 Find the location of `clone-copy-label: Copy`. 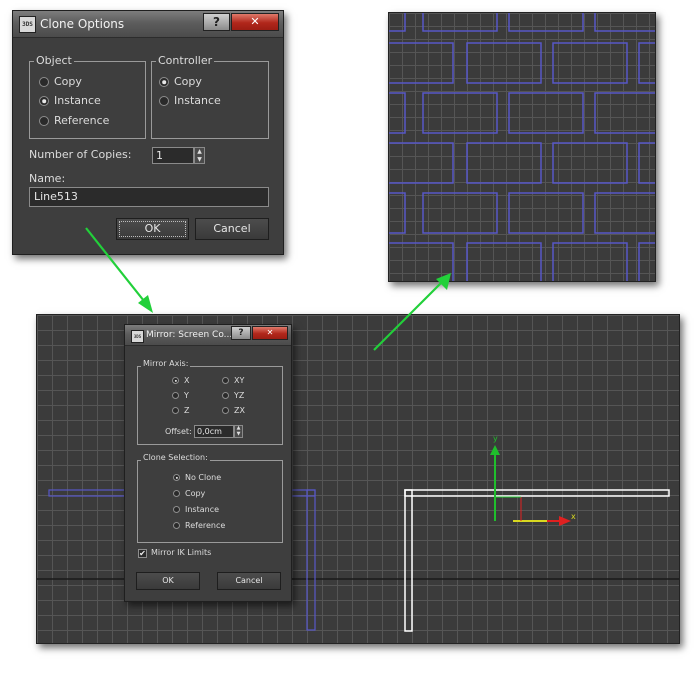

clone-copy-label: Copy is located at coordinates (195, 493).